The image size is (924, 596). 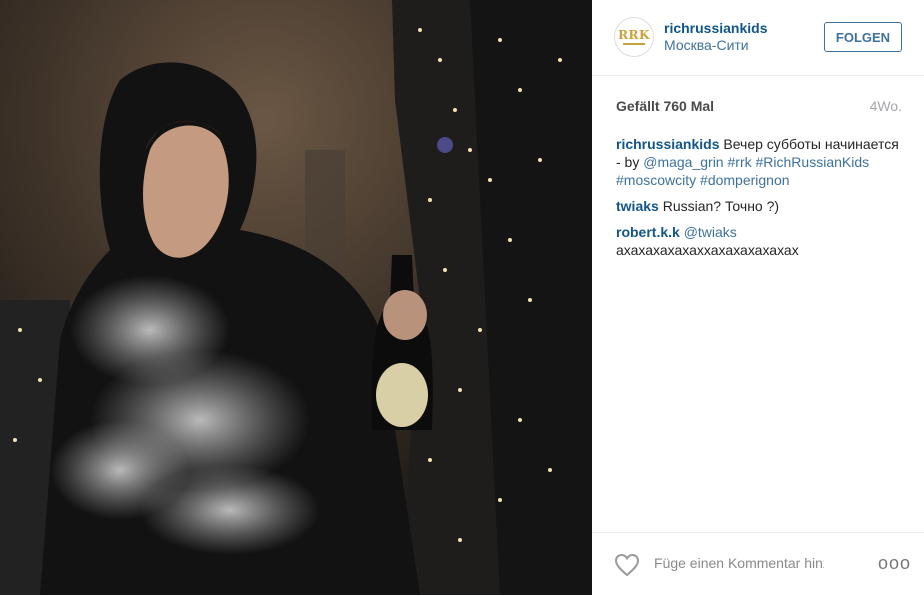 What do you see at coordinates (665, 106) in the screenshot?
I see `likes-count: Gefällt 760 Mal` at bounding box center [665, 106].